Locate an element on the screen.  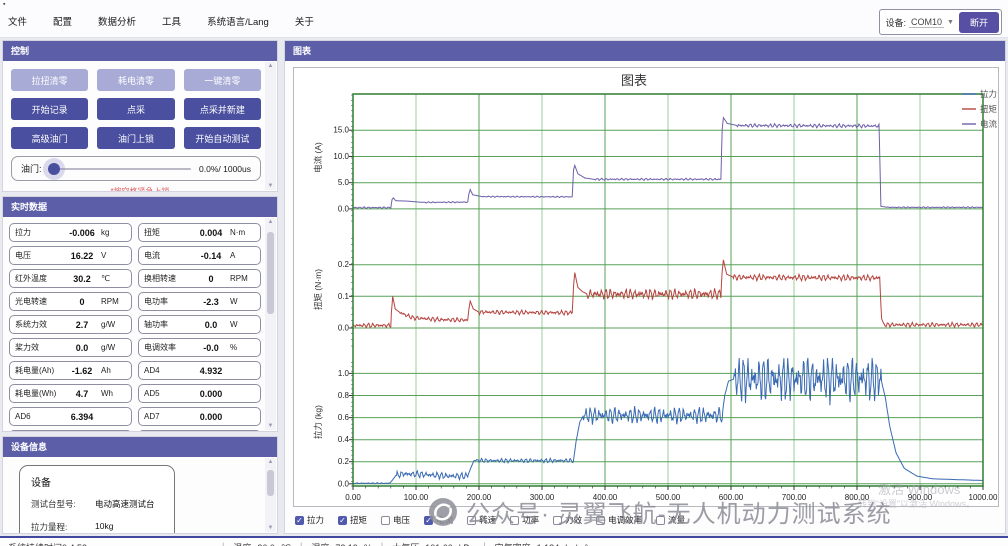
chevron-down-icon: ▼ is located at coordinates (950, 22).